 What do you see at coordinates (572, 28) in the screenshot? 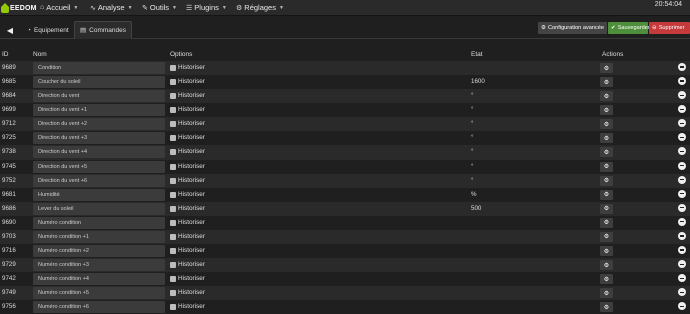
I see `advanced-config-button: ⚙ Configuration avancée` at bounding box center [572, 28].